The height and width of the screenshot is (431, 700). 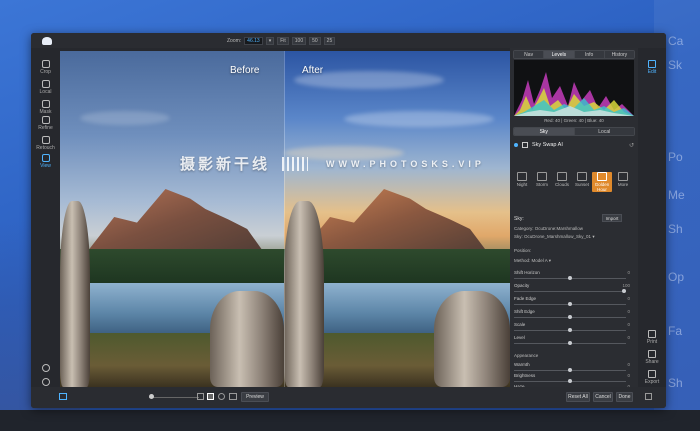 What do you see at coordinates (45, 112) in the screenshot?
I see `tool-label: Mask` at bounding box center [45, 112].